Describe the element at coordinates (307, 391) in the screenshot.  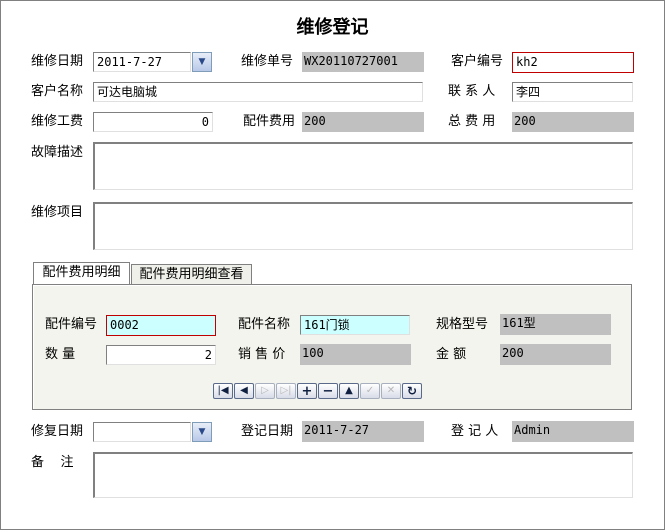
I see `insert-record-icon: +` at that location.